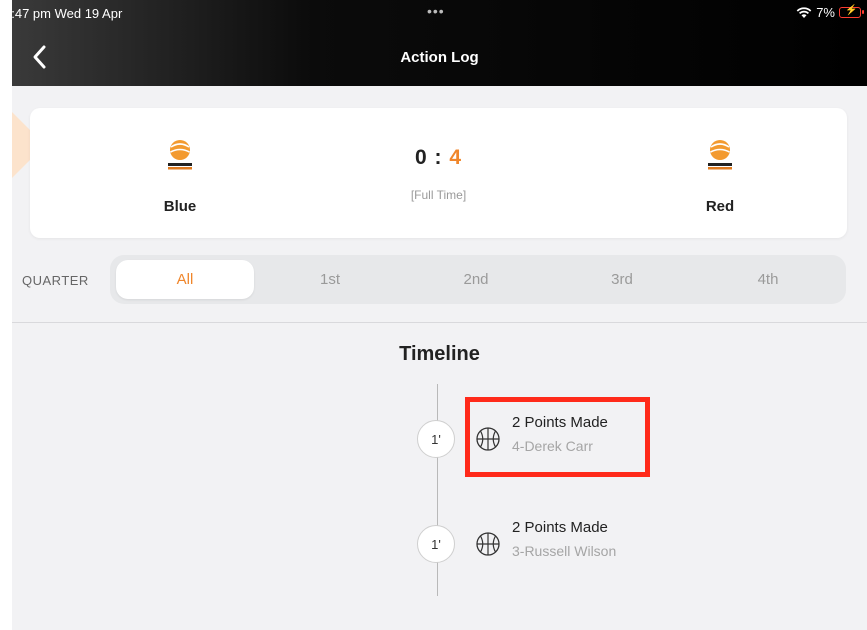 The width and height of the screenshot is (867, 630). Describe the element at coordinates (560, 527) in the screenshot. I see `event-title: 2 Points Made` at that location.